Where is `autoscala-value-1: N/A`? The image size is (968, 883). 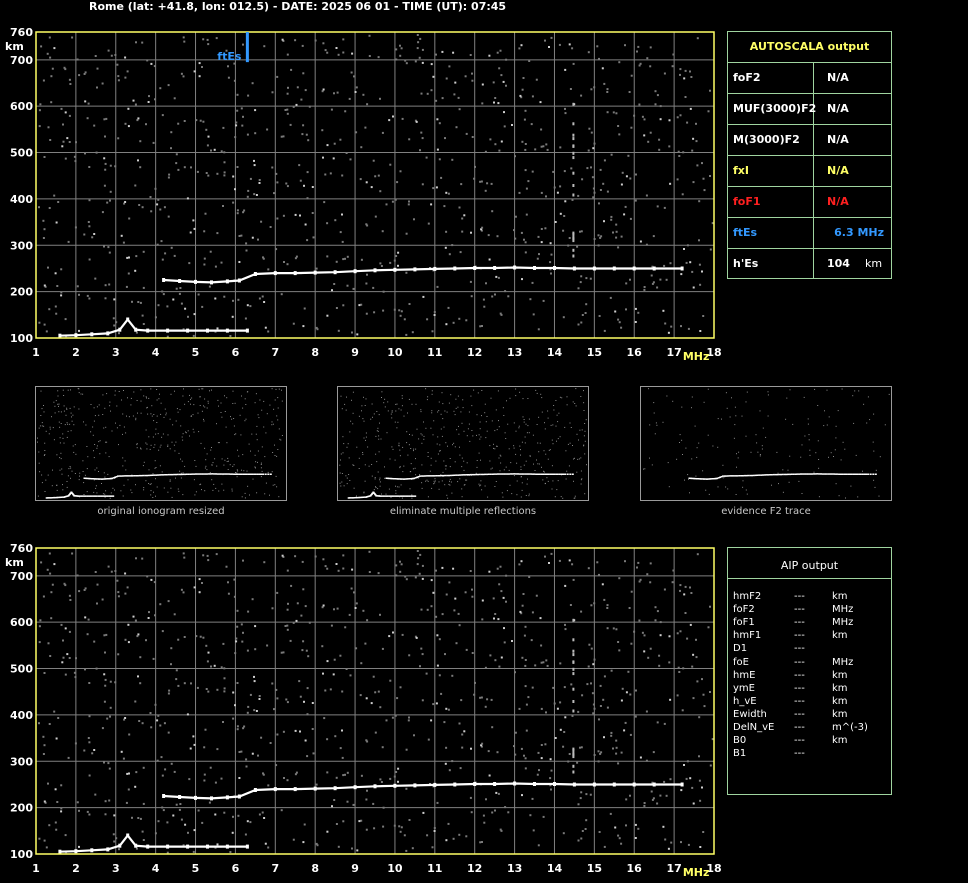 autoscala-value-1: N/A is located at coordinates (838, 108).